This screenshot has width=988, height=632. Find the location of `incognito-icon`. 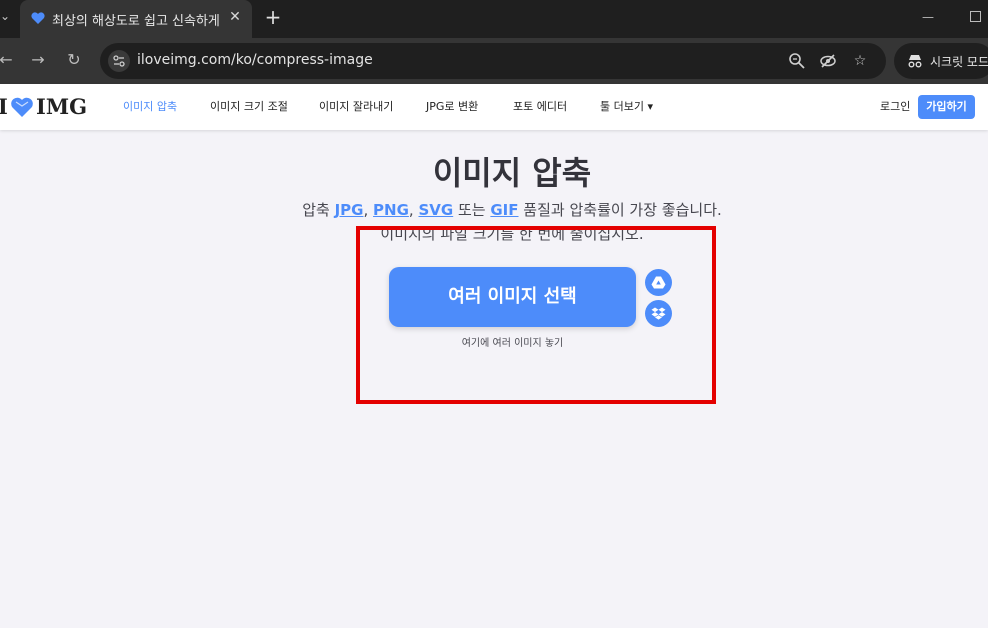

incognito-icon is located at coordinates (915, 61).